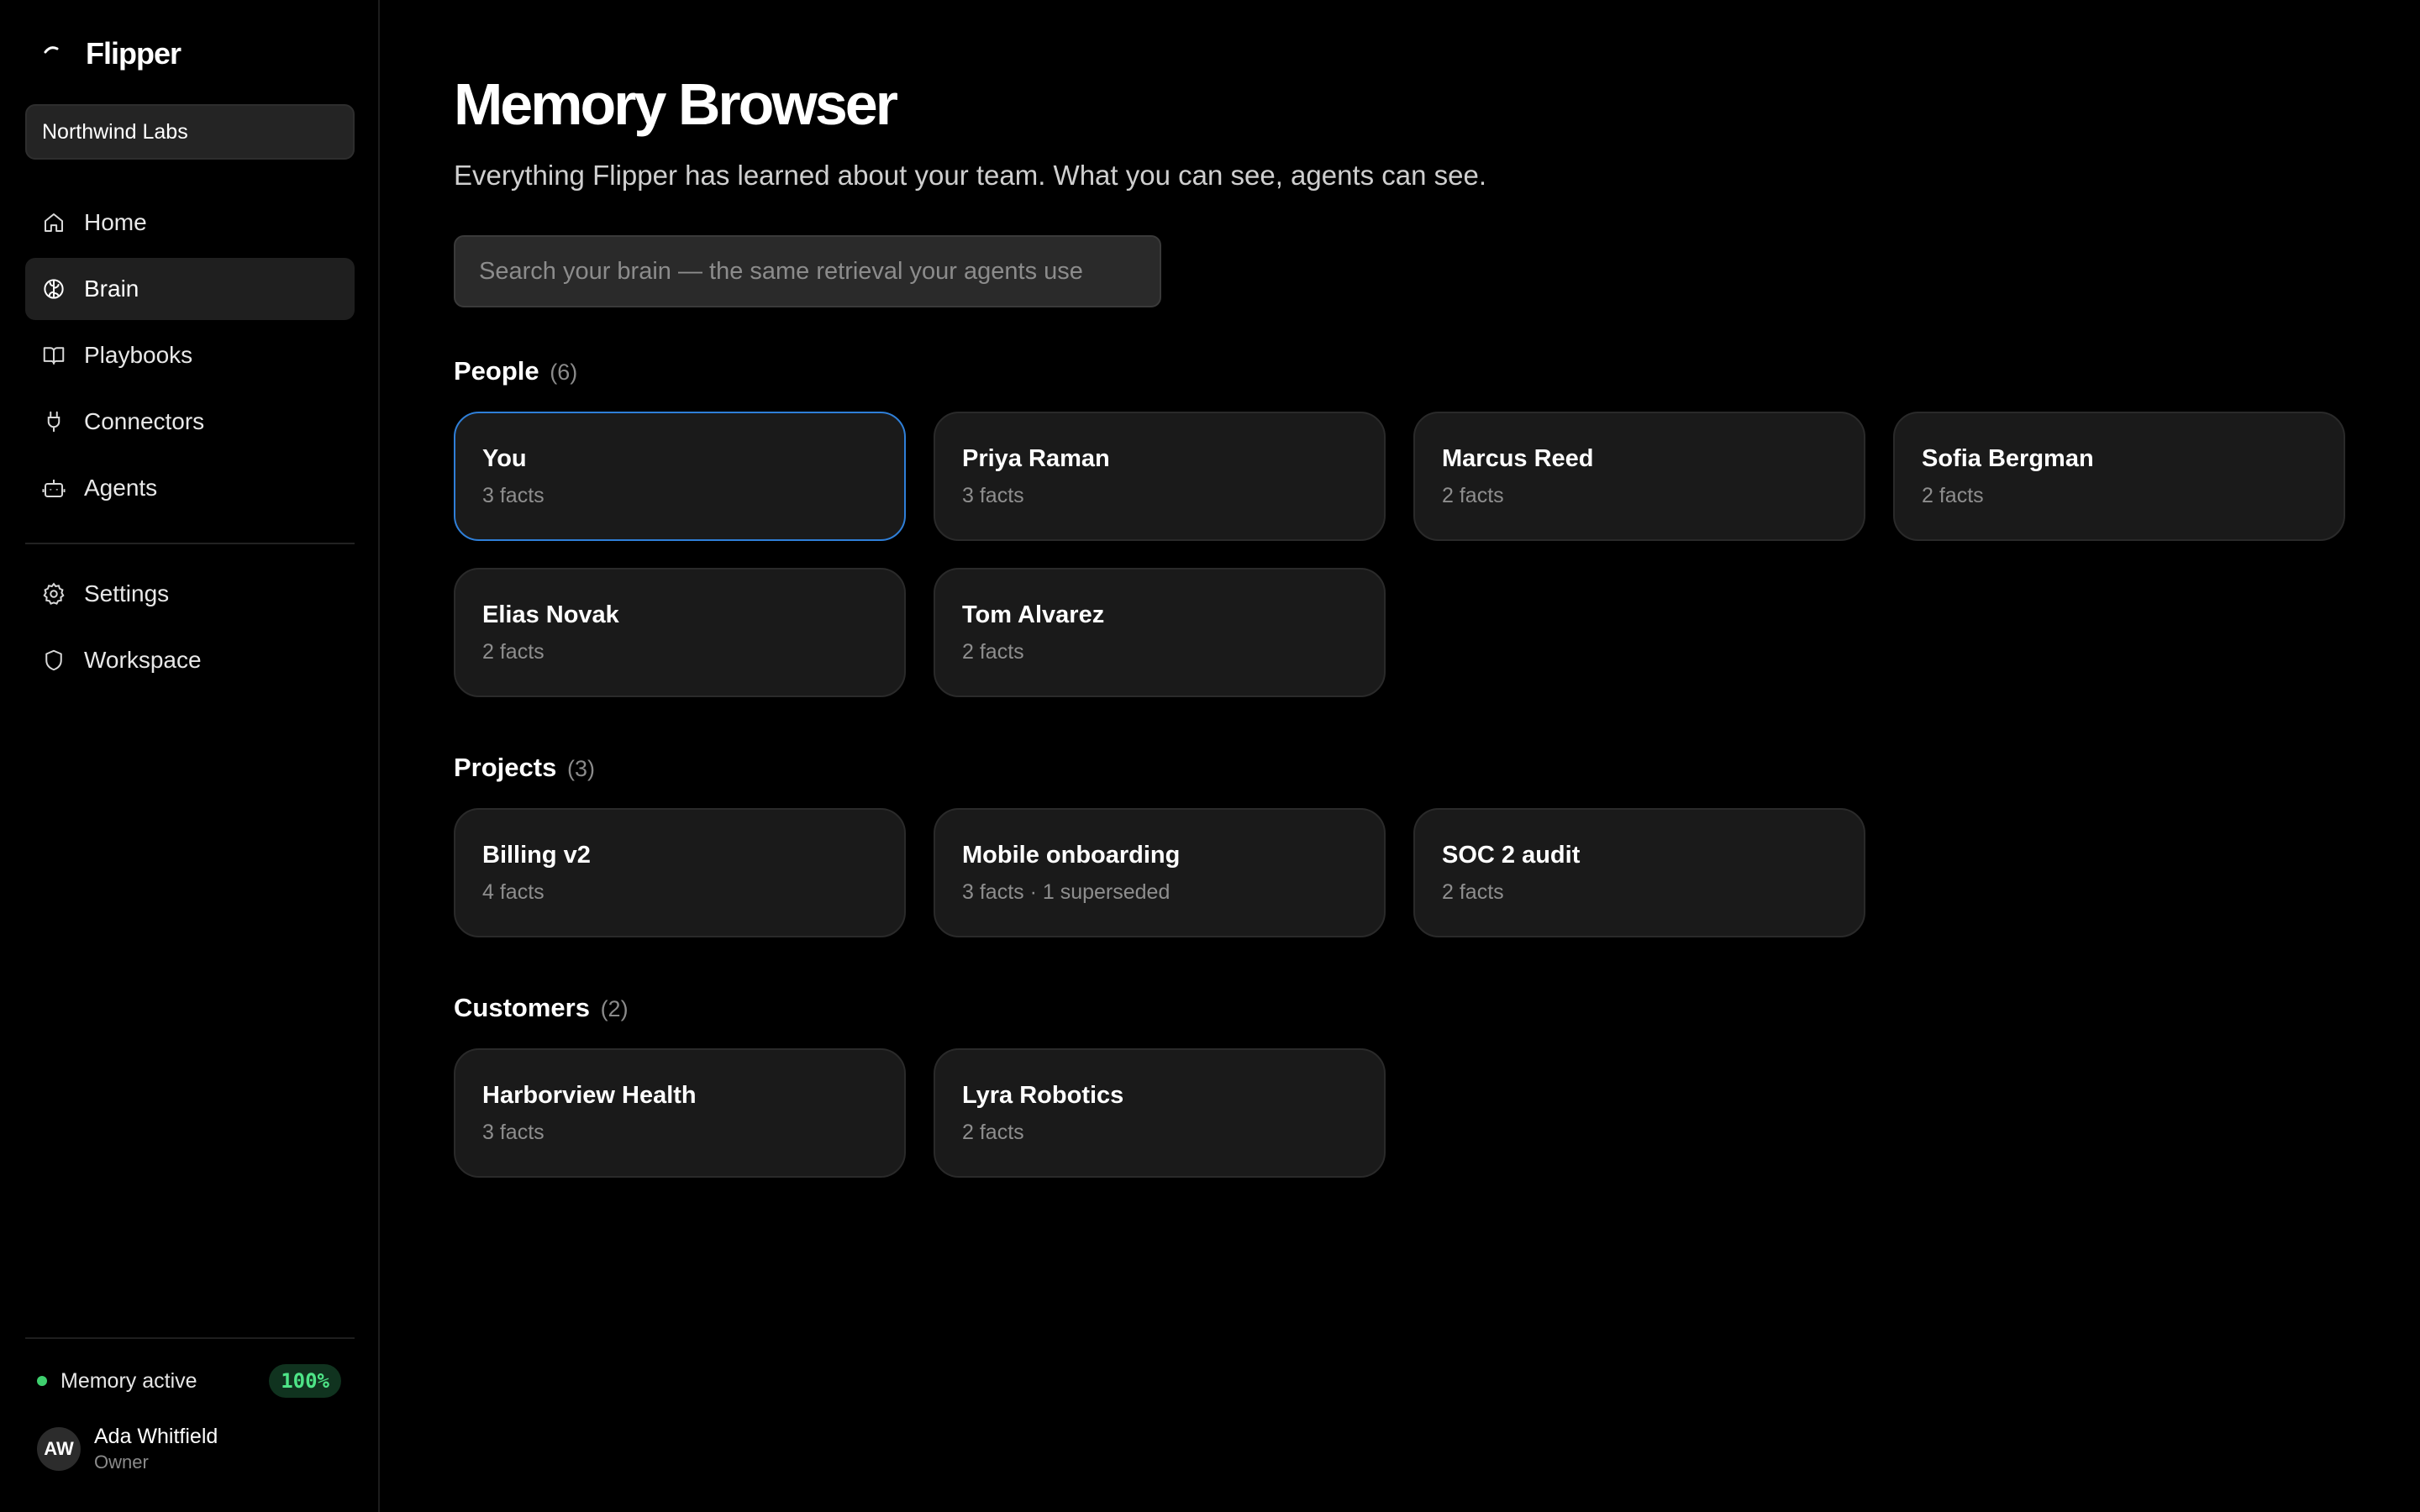 The height and width of the screenshot is (1512, 2420). What do you see at coordinates (506, 767) in the screenshot?
I see `section-title: Projects` at bounding box center [506, 767].